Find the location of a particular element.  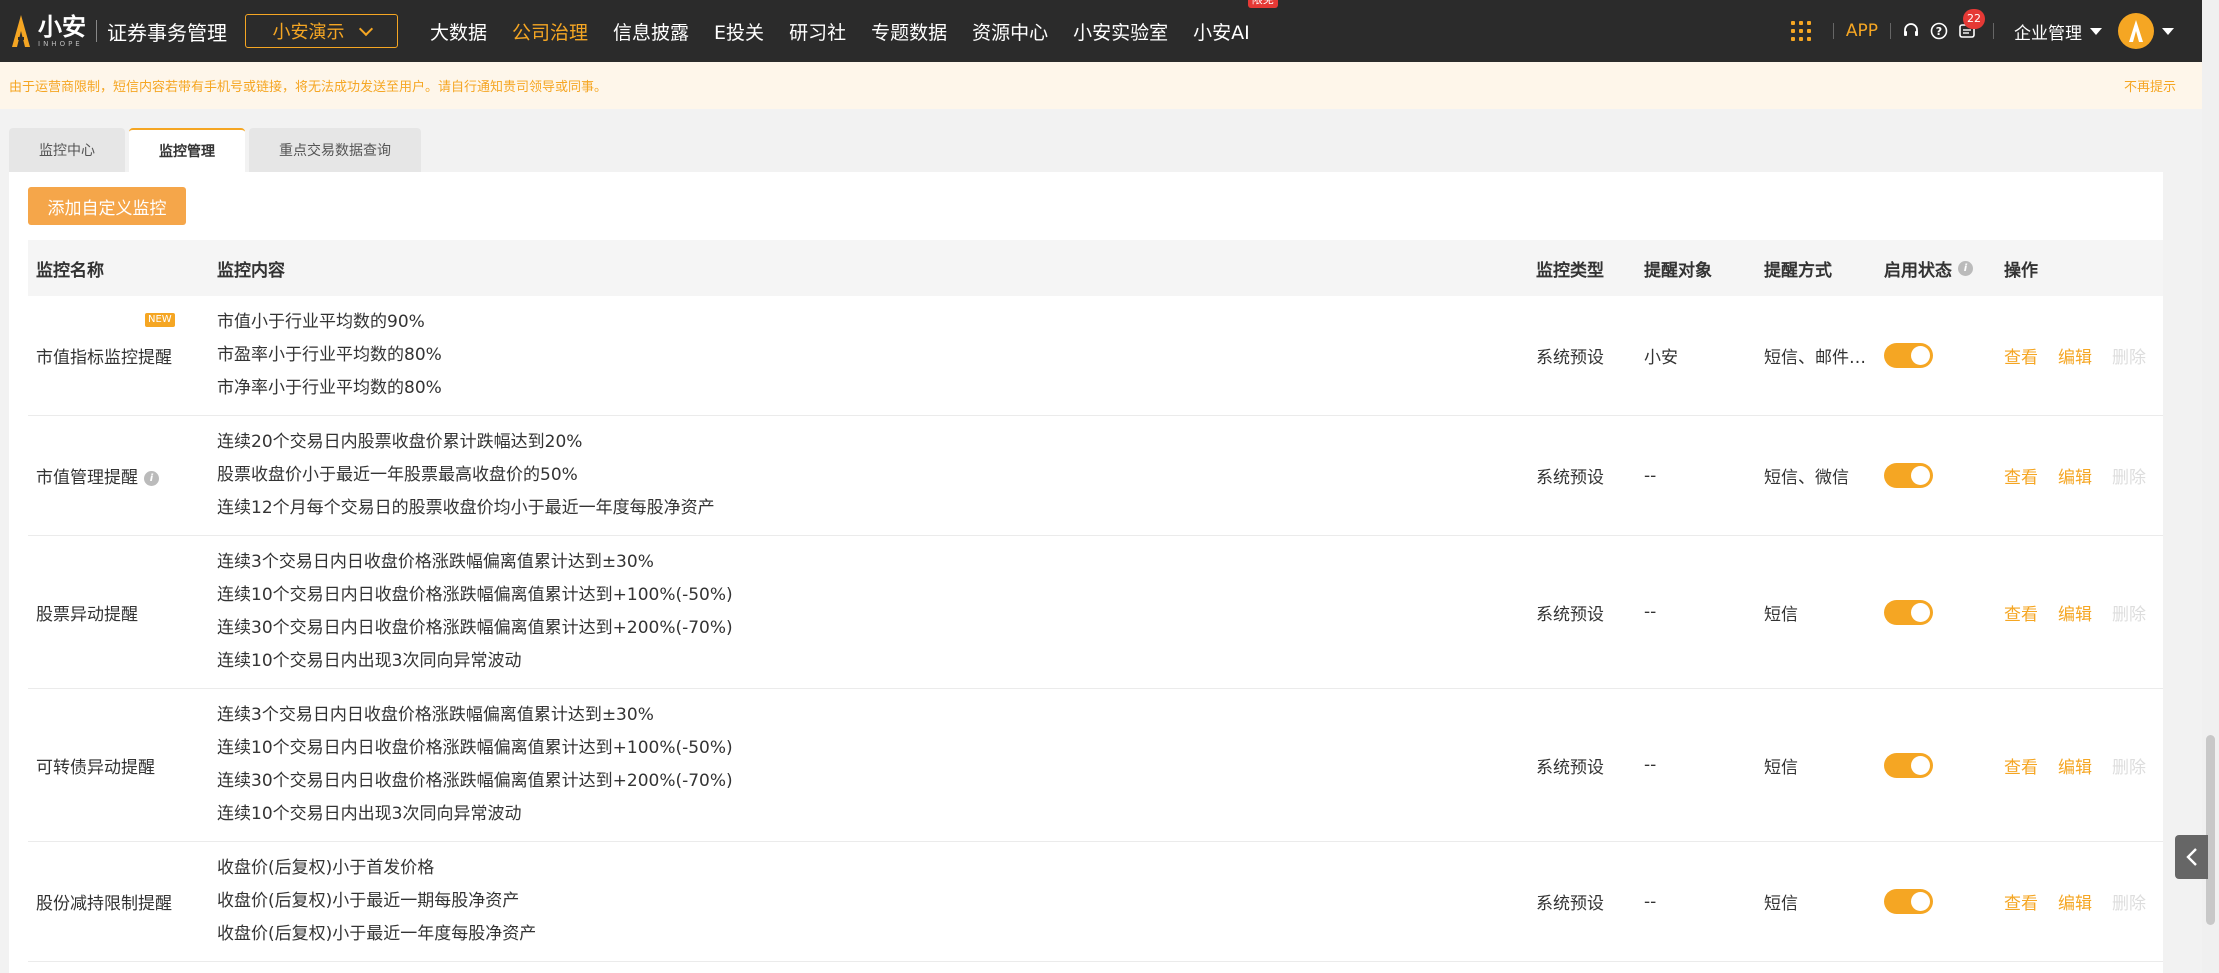

nav-item: 资源中心 is located at coordinates (1010, 31).